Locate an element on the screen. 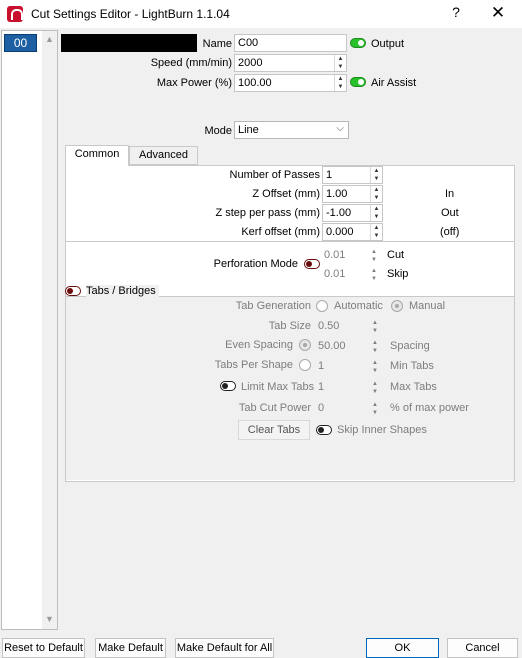  mode-label: Mode is located at coordinates (218, 131).